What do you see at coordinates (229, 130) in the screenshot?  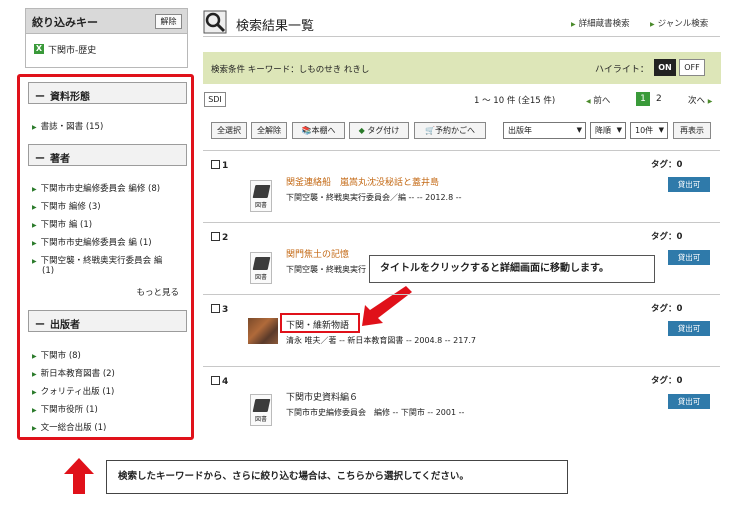 I see `select-all-button: 全選択` at bounding box center [229, 130].